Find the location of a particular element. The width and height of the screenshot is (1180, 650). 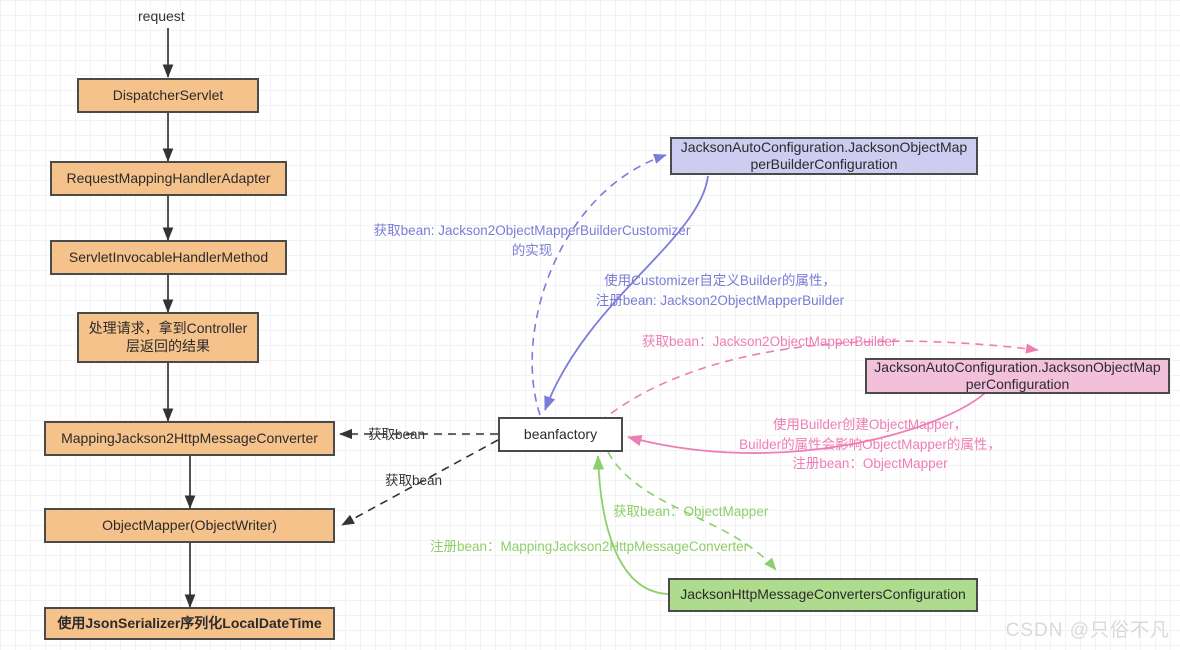

node-label: ServletInvocableHandlerMethod is located at coordinates (168, 256).